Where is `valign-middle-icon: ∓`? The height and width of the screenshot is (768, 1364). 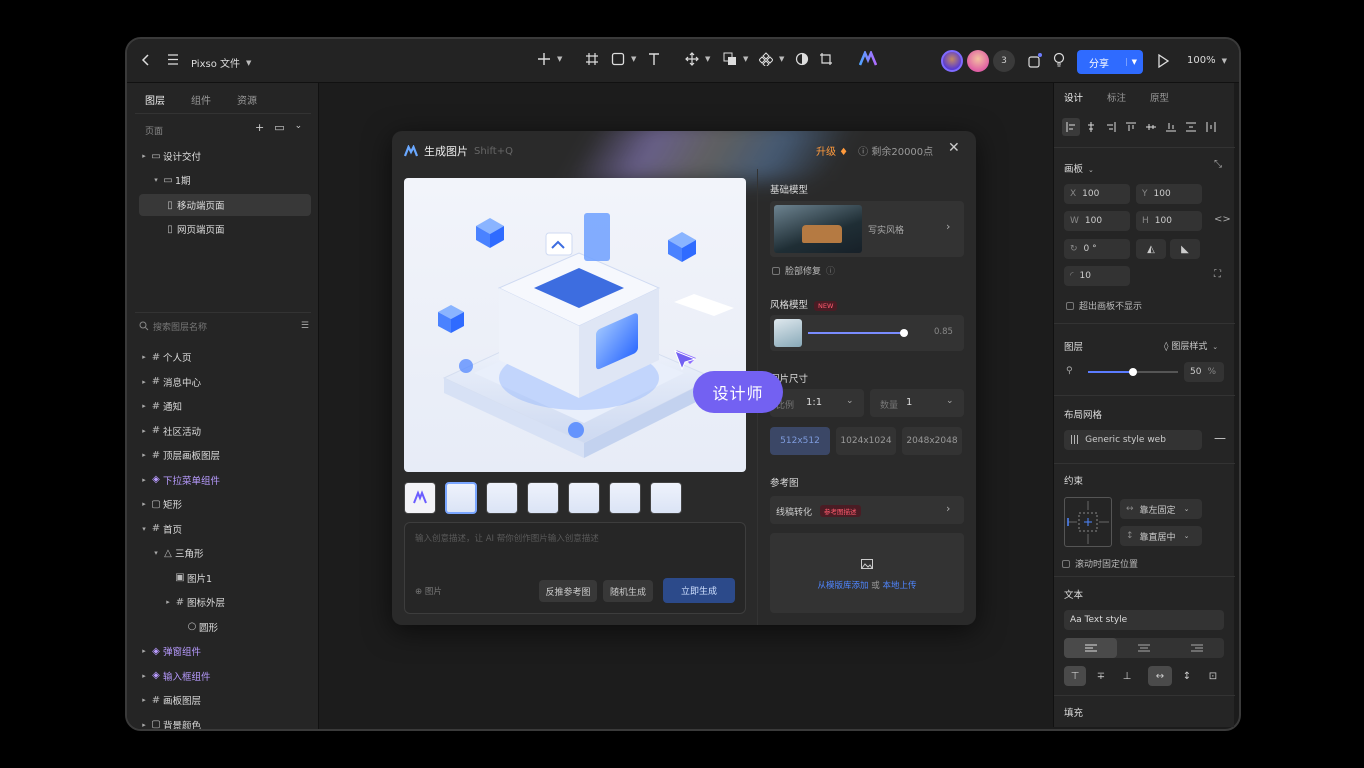 valign-middle-icon: ∓ is located at coordinates (1101, 676).